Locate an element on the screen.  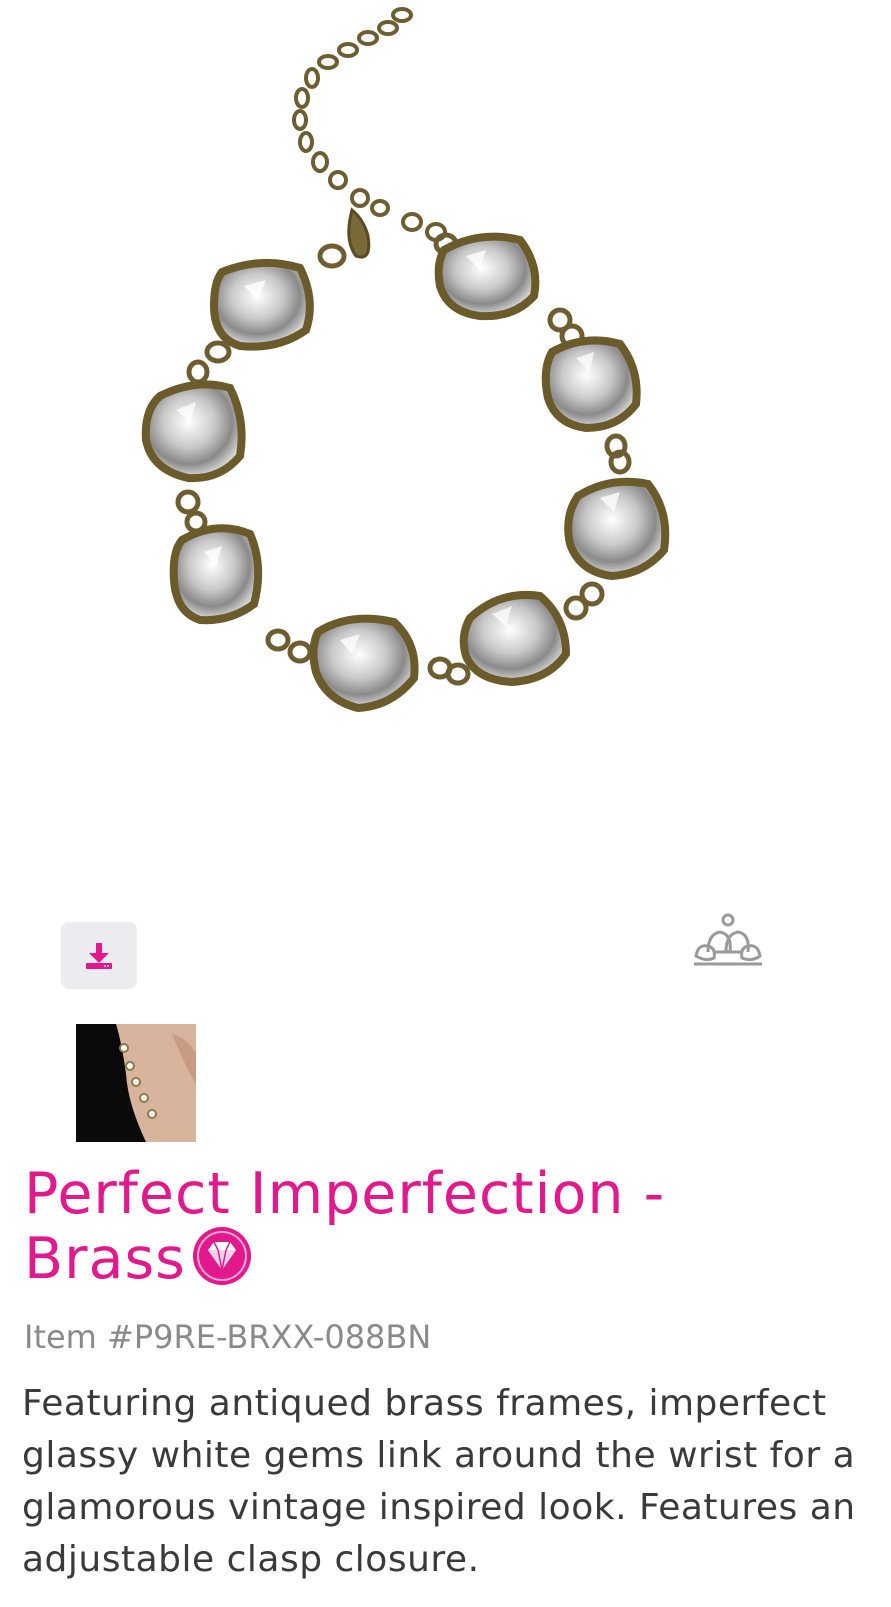
thumbnail-worn-on-wrist is located at coordinates (136, 1083).